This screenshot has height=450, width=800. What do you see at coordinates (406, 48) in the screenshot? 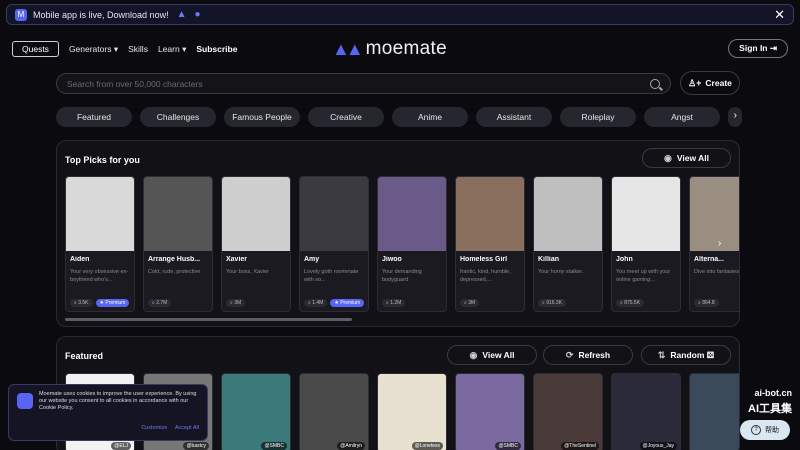
I see `logo-text: moemate` at bounding box center [406, 48].